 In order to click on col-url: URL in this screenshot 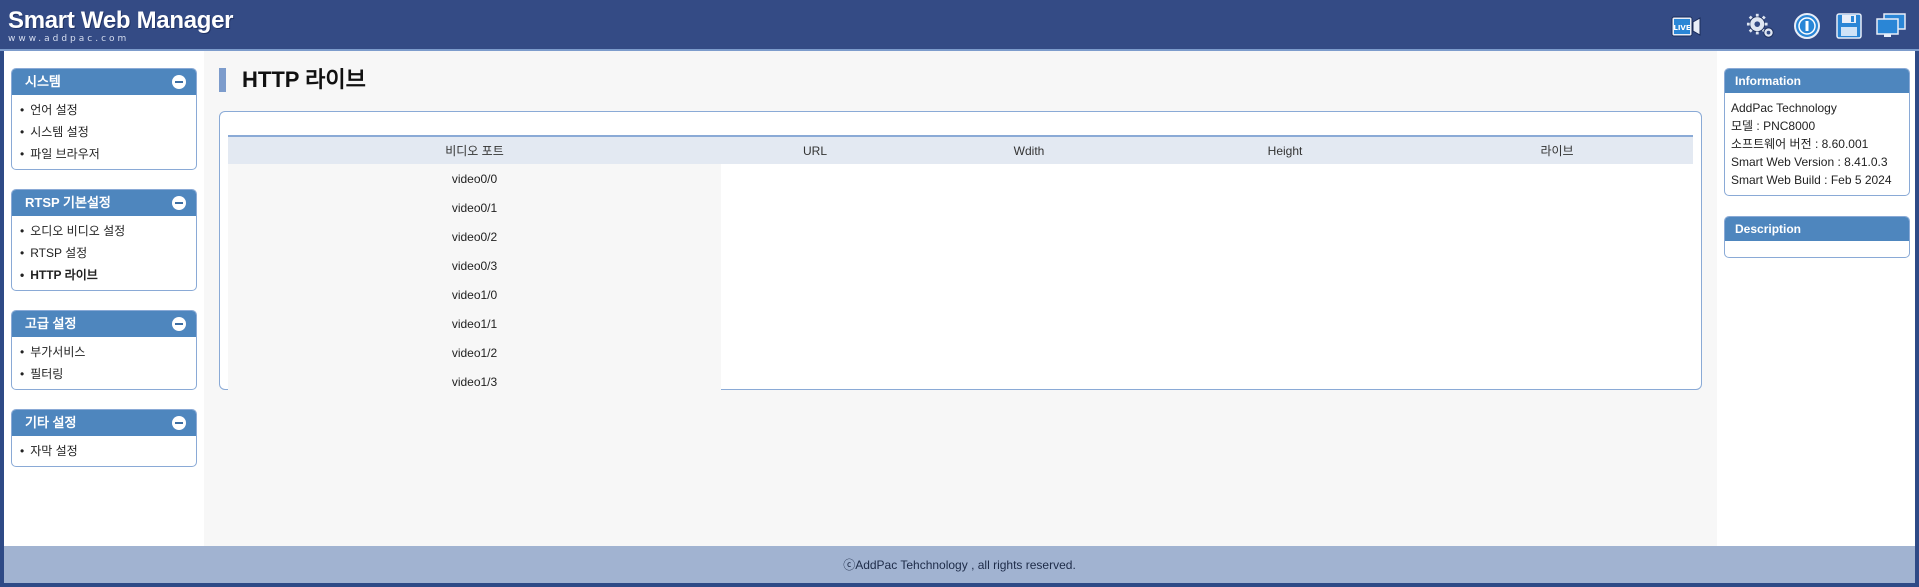, I will do `click(814, 150)`.